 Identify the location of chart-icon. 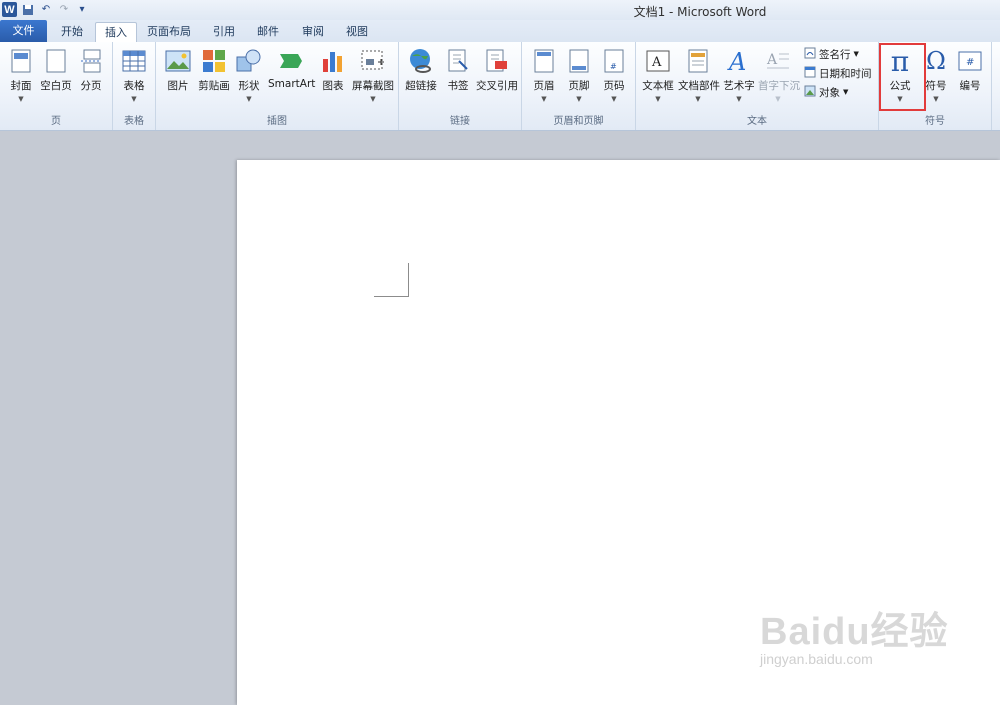
(333, 61).